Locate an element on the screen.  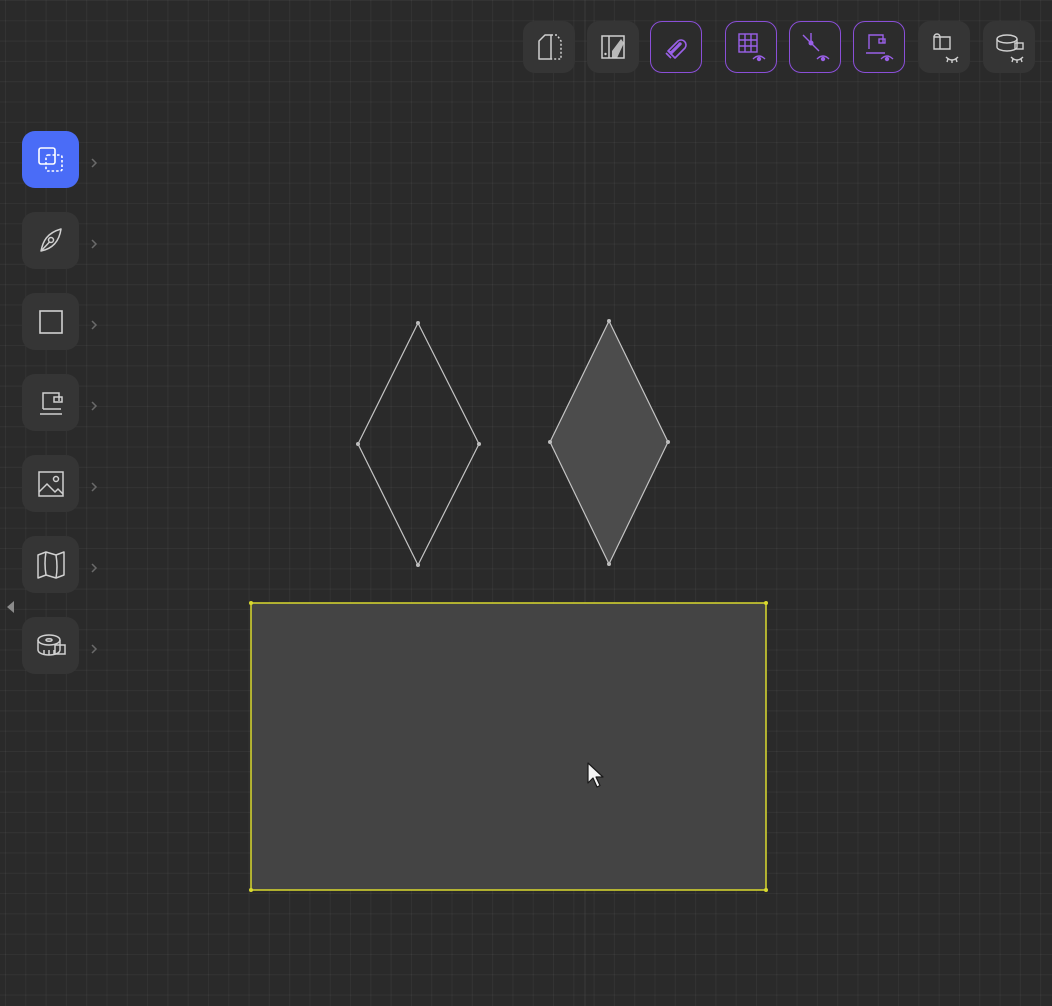
sewing-machine-icon is located at coordinates (51, 403).